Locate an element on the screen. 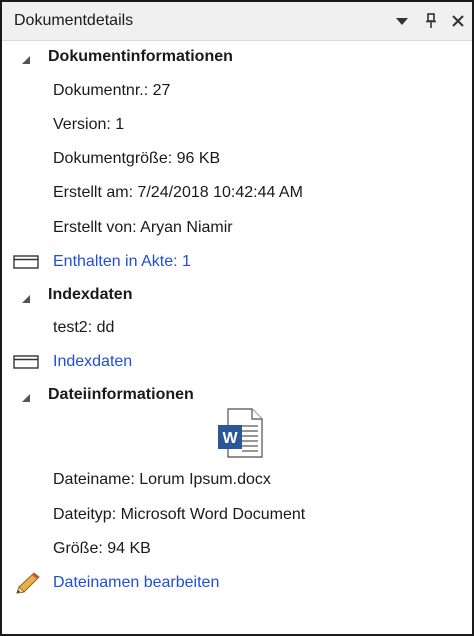 Image resolution: width=474 pixels, height=636 pixels. pin-icon is located at coordinates (431, 21).